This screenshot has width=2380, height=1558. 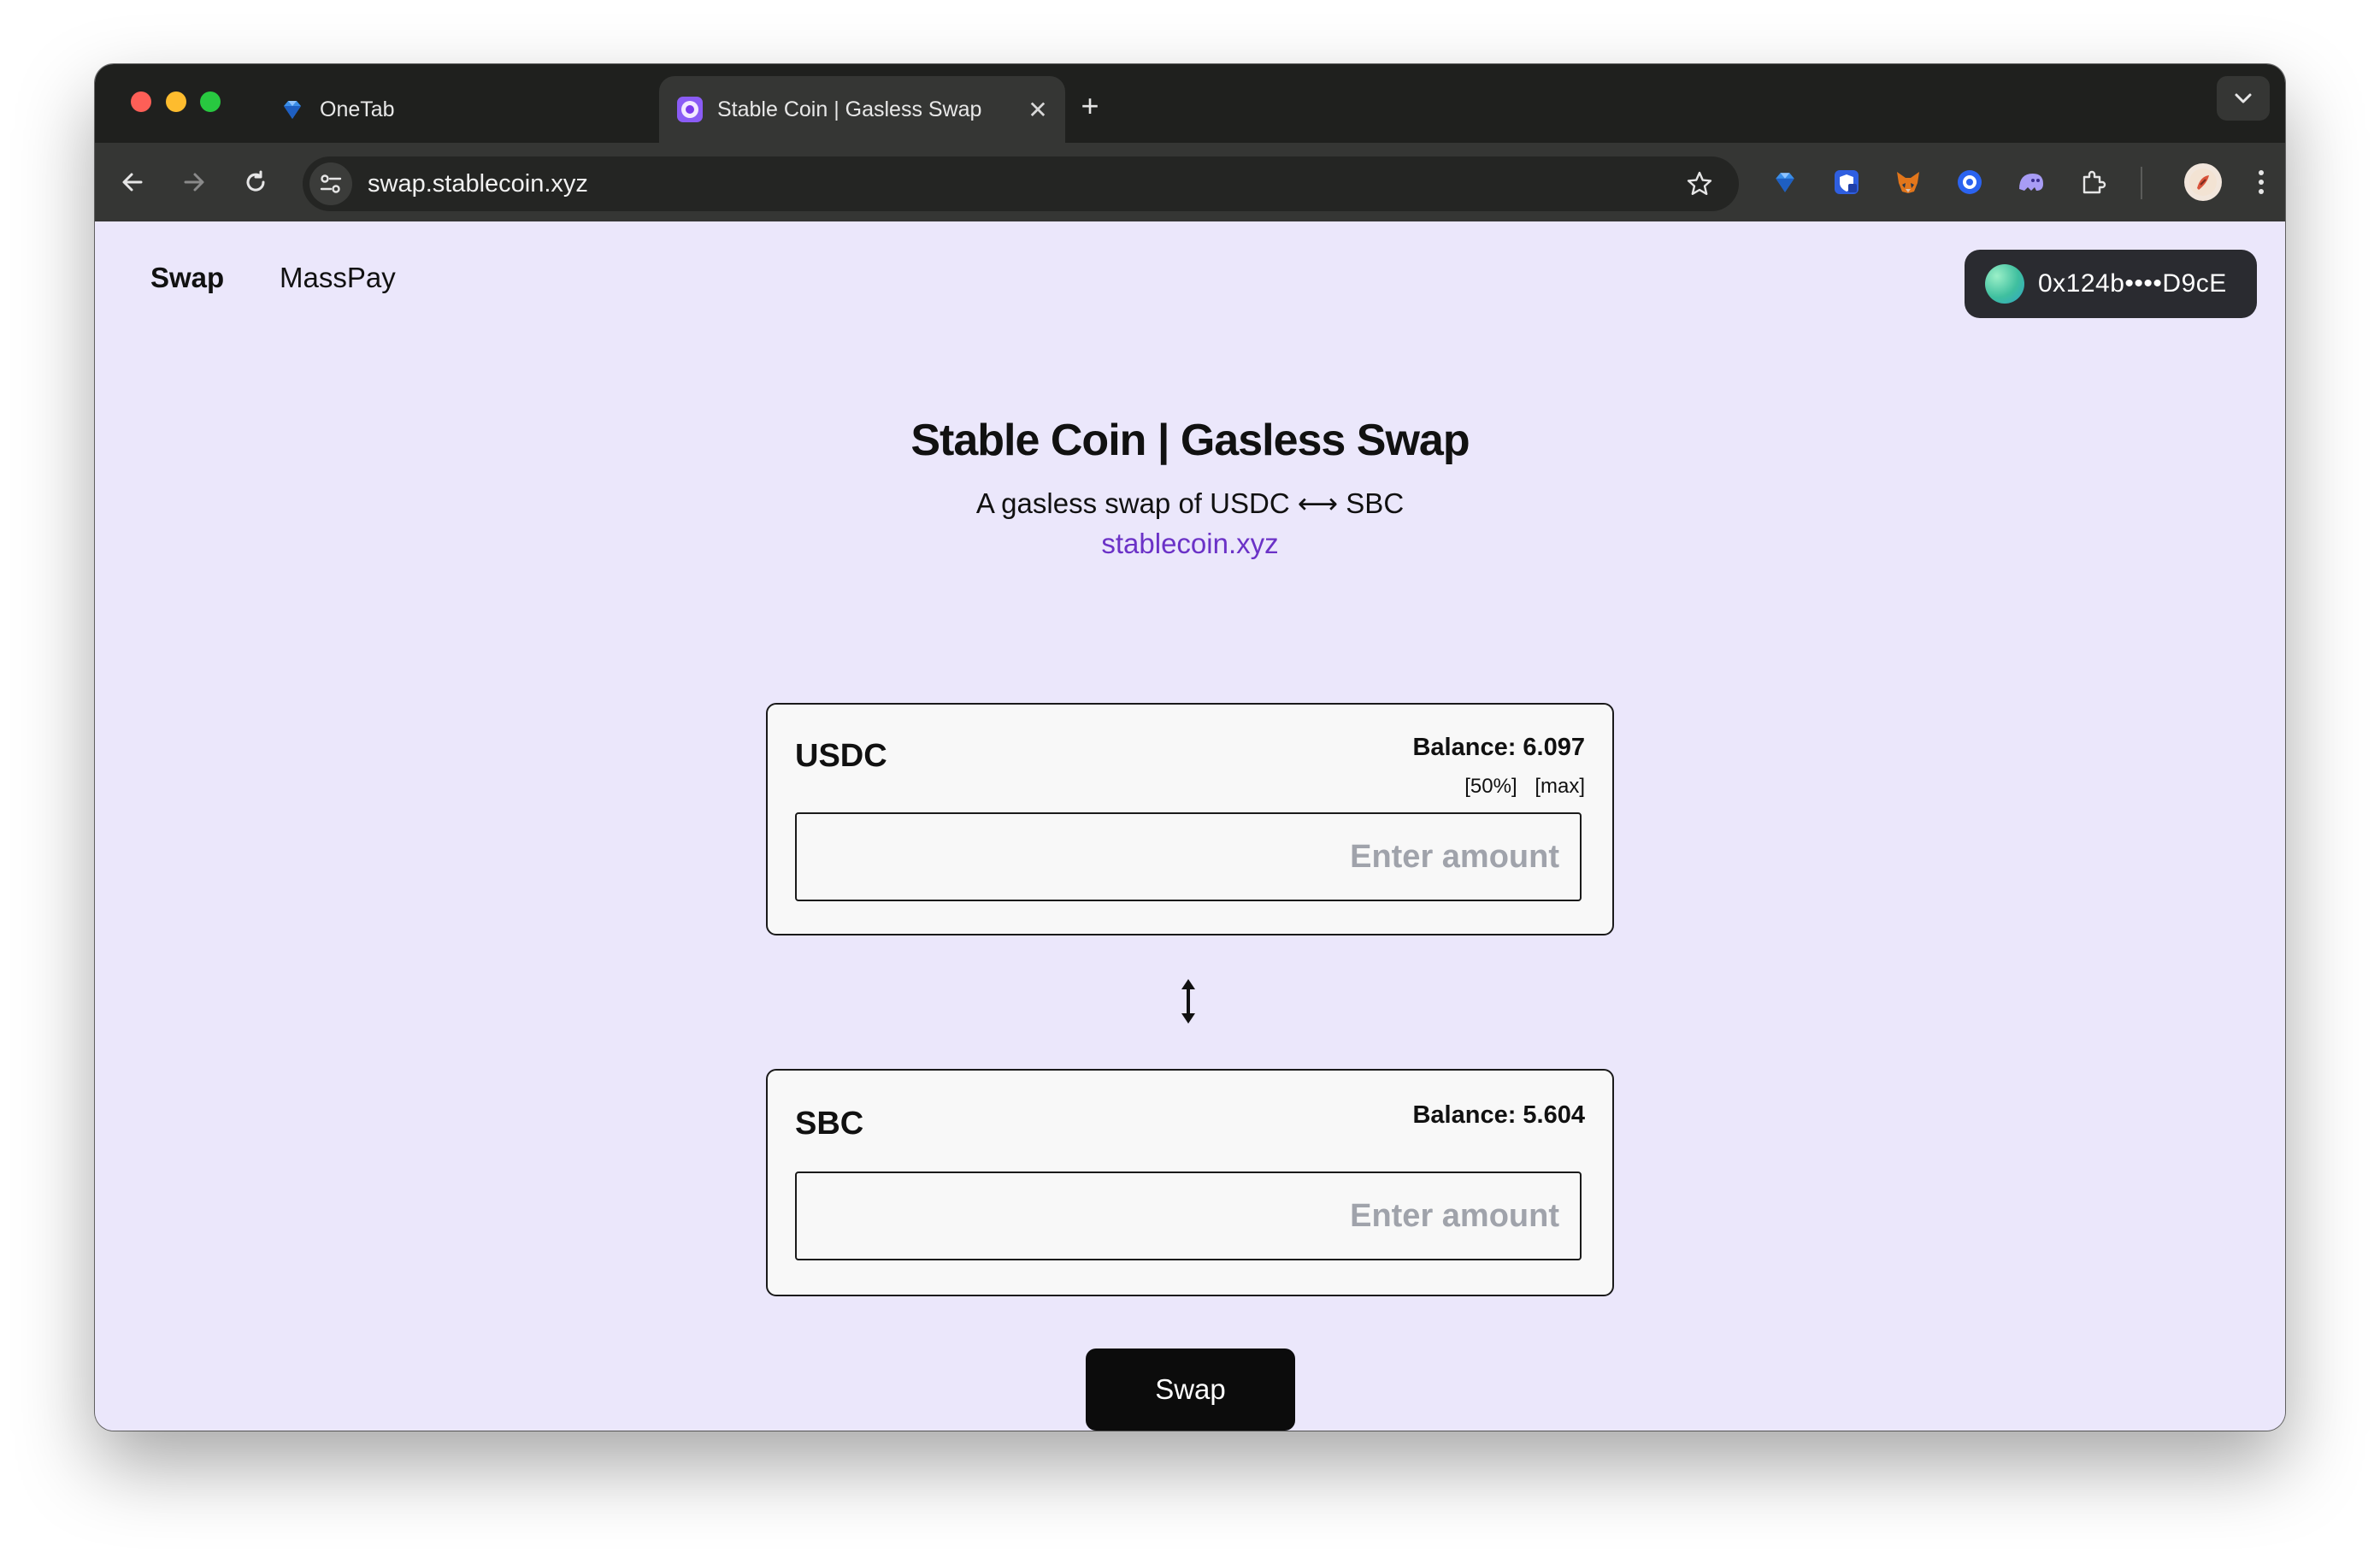 What do you see at coordinates (2005, 284) in the screenshot?
I see `wallet-avatar` at bounding box center [2005, 284].